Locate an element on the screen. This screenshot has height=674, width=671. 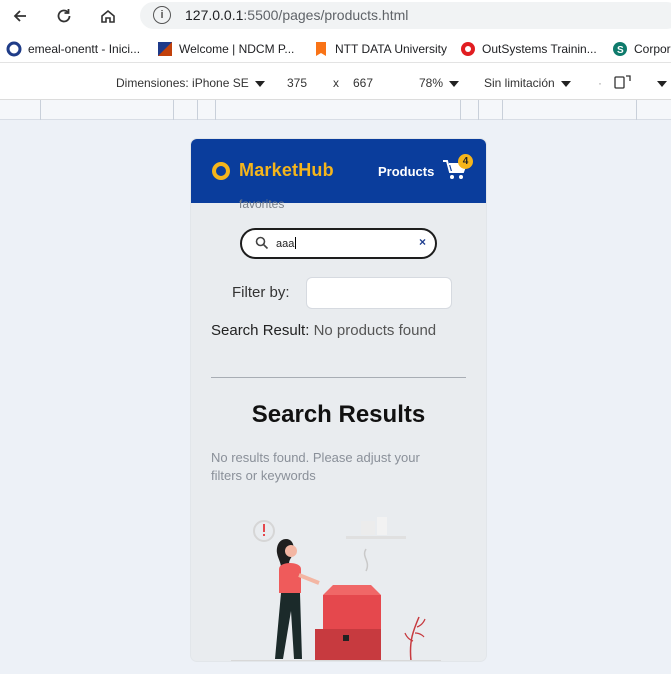
result-value: No products found is located at coordinates (375, 330).